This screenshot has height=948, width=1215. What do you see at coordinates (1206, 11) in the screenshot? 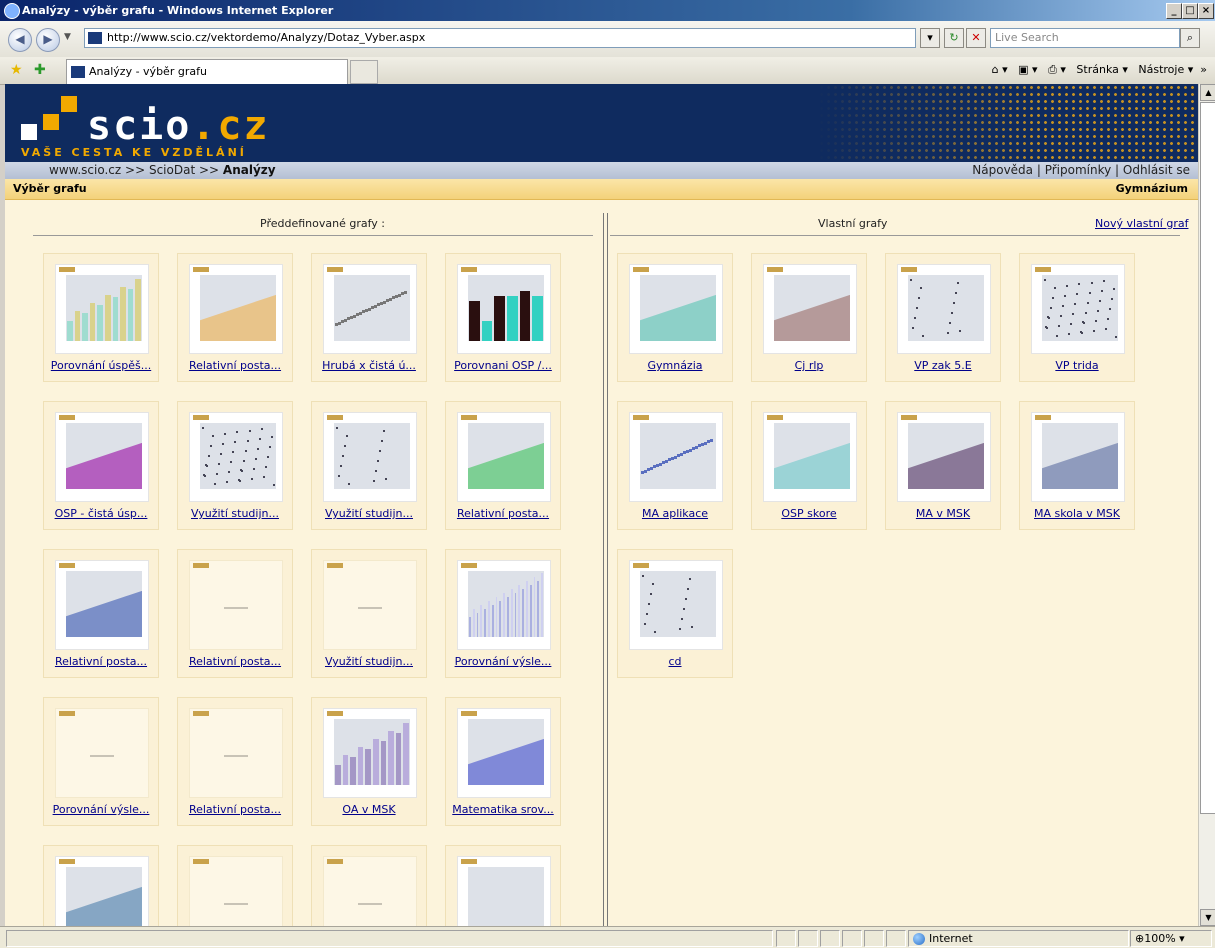
I see `close-button: ×` at bounding box center [1206, 11].